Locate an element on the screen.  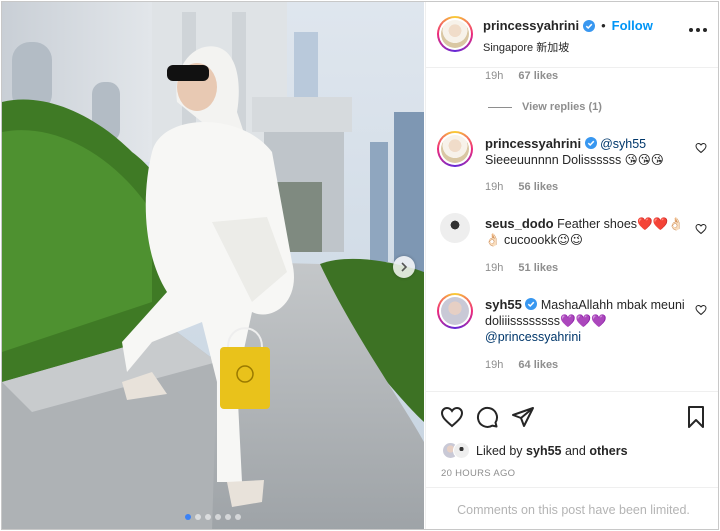
liked-by-and: and is located at coordinates (575, 450).